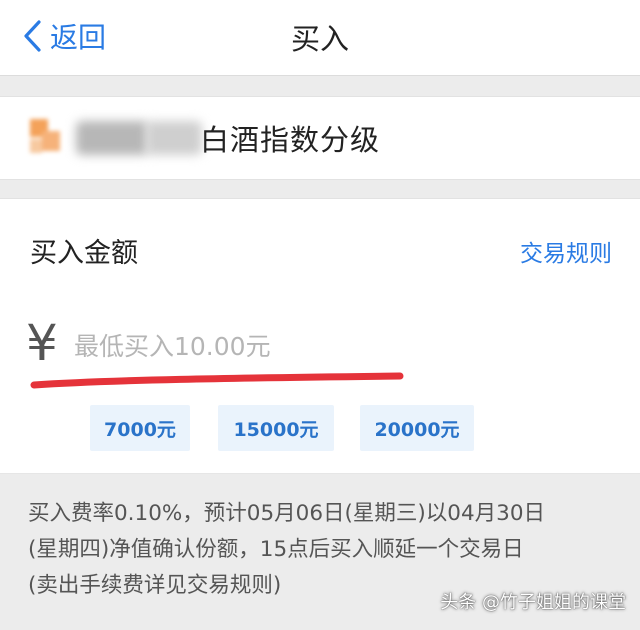  I want to click on quick-amount-15000-button: 15000元, so click(276, 428).